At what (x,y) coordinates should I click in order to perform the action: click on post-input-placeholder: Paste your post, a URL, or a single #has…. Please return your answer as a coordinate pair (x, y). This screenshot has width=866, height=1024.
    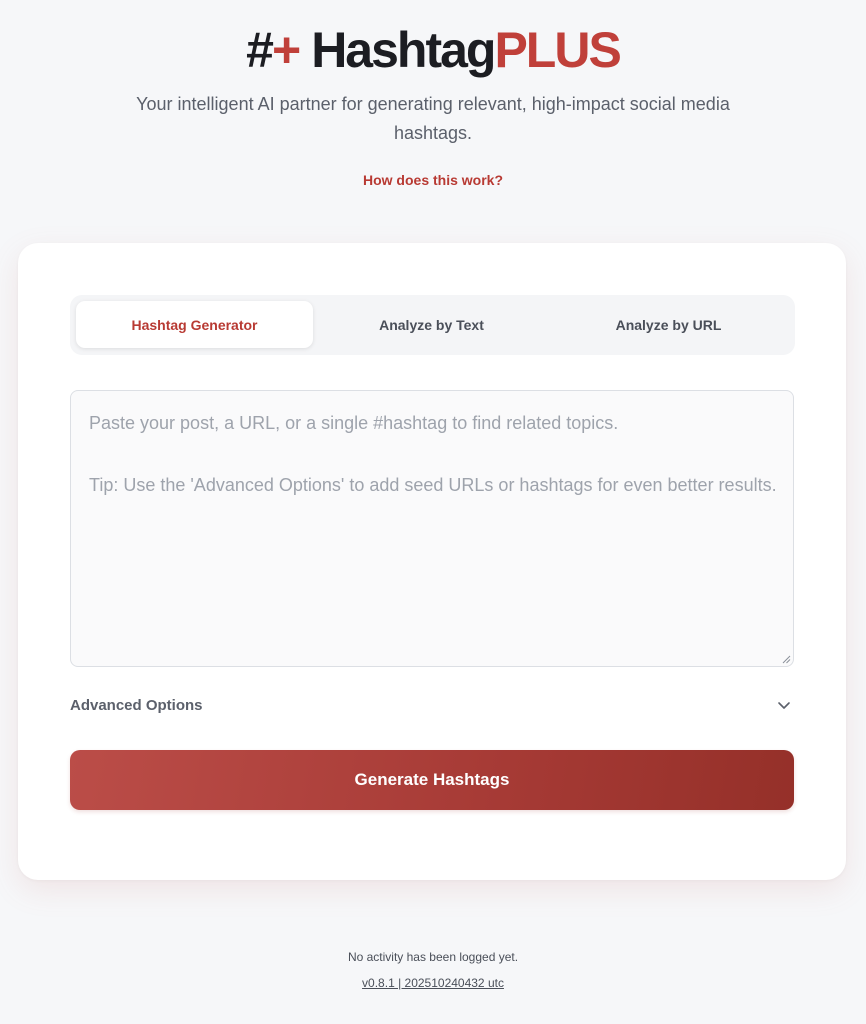
    Looking at the image, I should click on (433, 454).